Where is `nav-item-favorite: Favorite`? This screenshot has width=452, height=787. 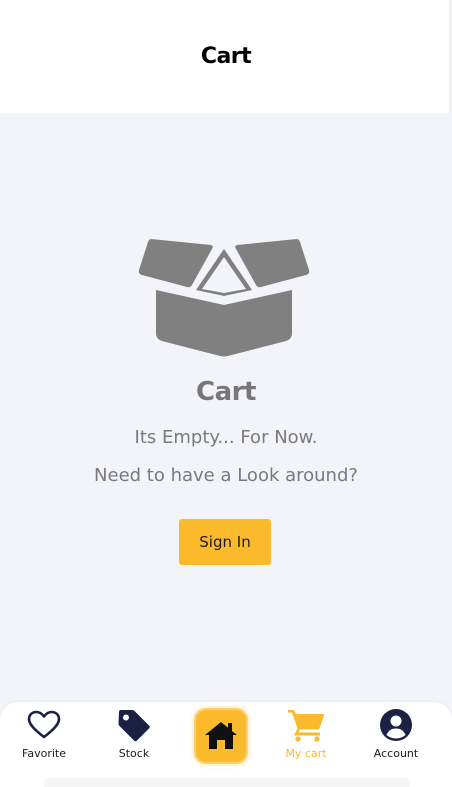
nav-item-favorite: Favorite is located at coordinates (44, 742).